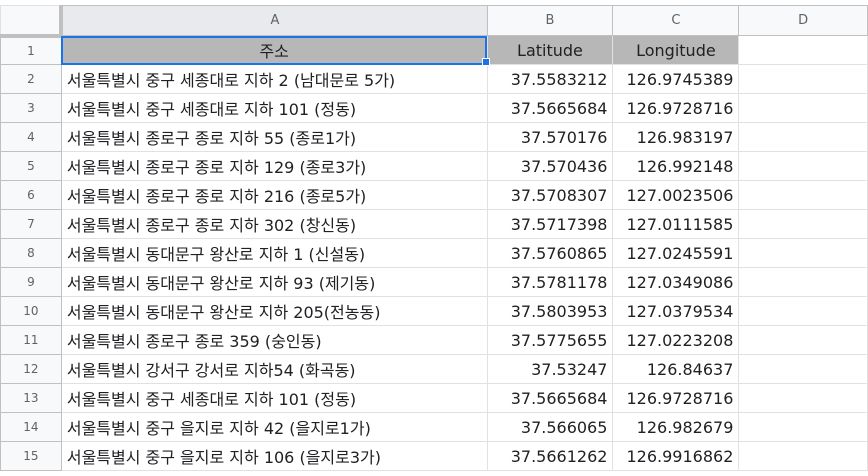 Image resolution: width=868 pixels, height=476 pixels. What do you see at coordinates (274, 340) in the screenshot?
I see `address-cell: 서울특별시 종로구 종로 359 (숭인동)` at bounding box center [274, 340].